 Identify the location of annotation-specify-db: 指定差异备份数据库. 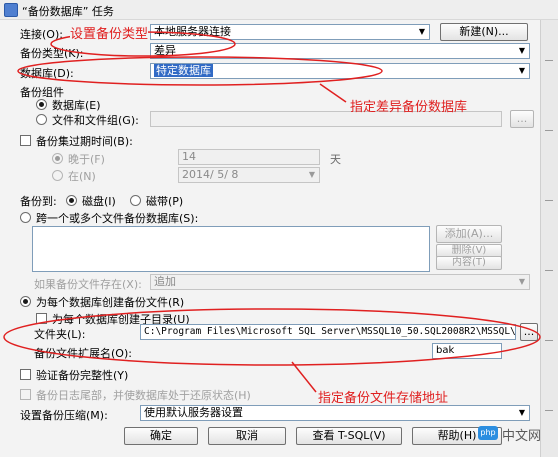
(409, 107).